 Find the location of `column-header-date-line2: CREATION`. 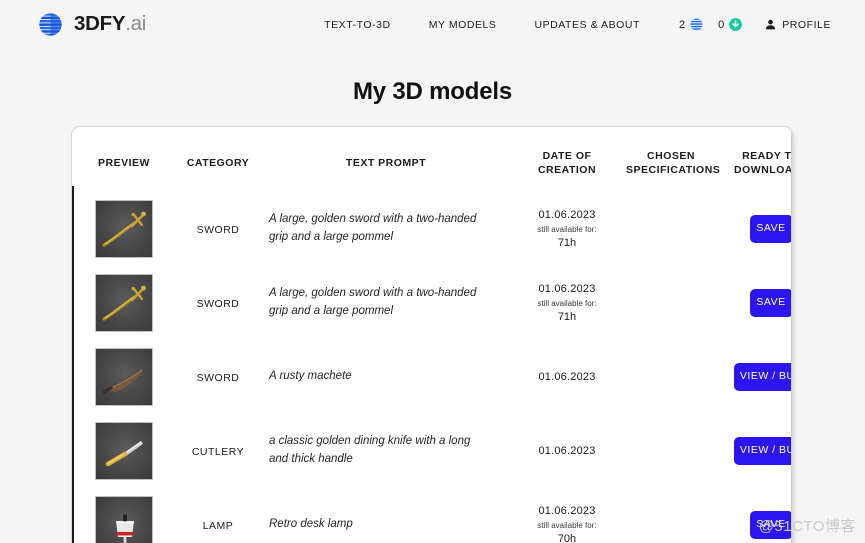

column-header-date-line2: CREATION is located at coordinates (567, 170).